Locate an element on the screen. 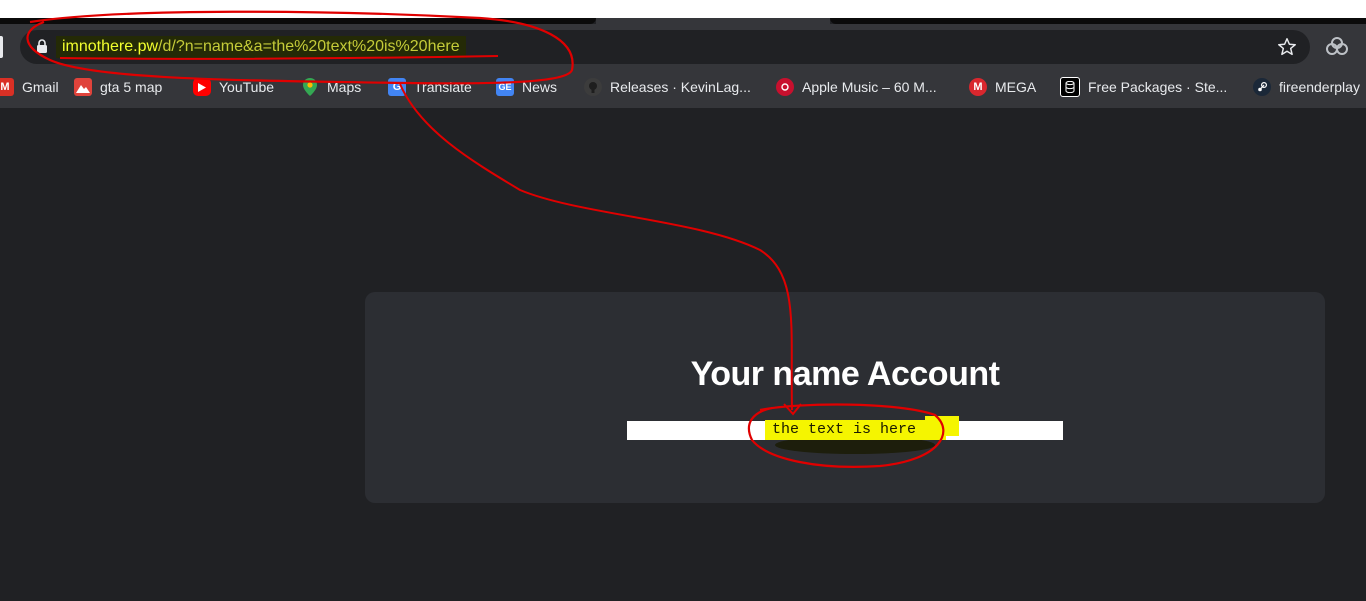 The width and height of the screenshot is (1366, 601). bookmark-news: GE News is located at coordinates (526, 87).